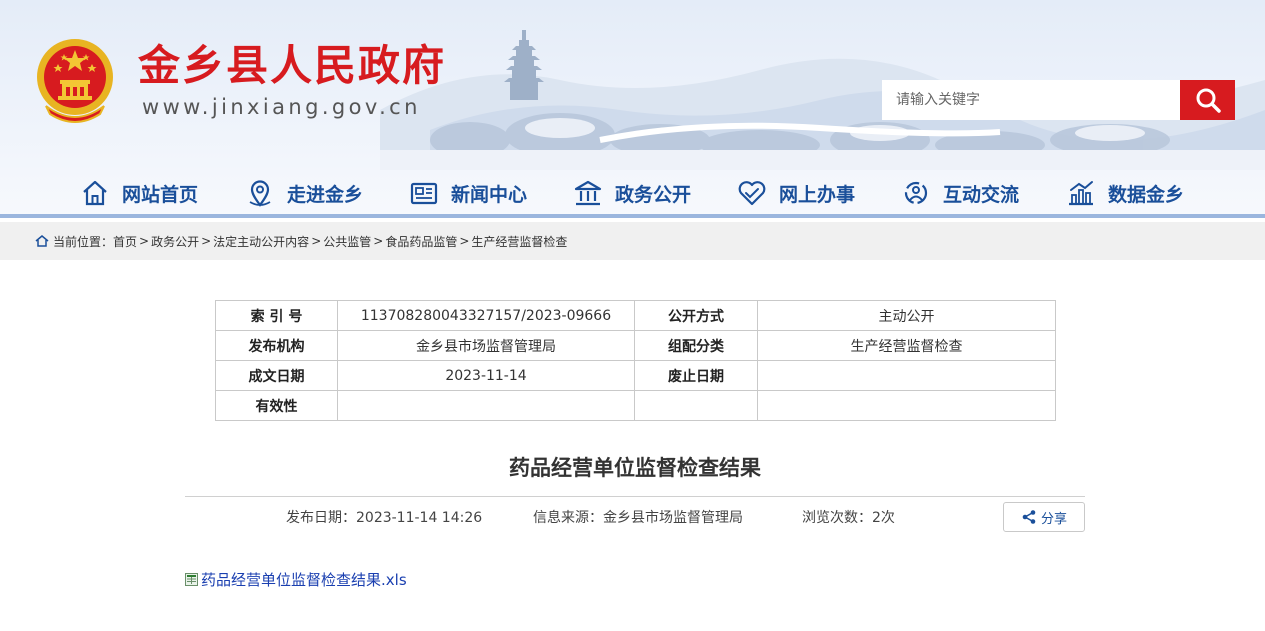 The width and height of the screenshot is (1265, 631). Describe the element at coordinates (260, 193) in the screenshot. I see `location-pin-icon` at that location.